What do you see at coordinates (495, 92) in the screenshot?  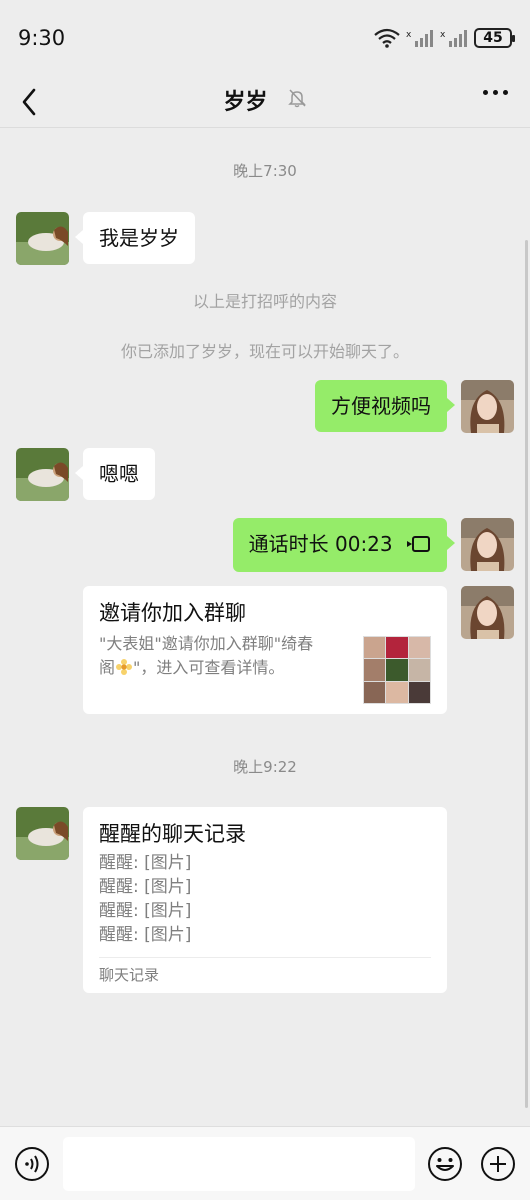 I see `more-icon` at bounding box center [495, 92].